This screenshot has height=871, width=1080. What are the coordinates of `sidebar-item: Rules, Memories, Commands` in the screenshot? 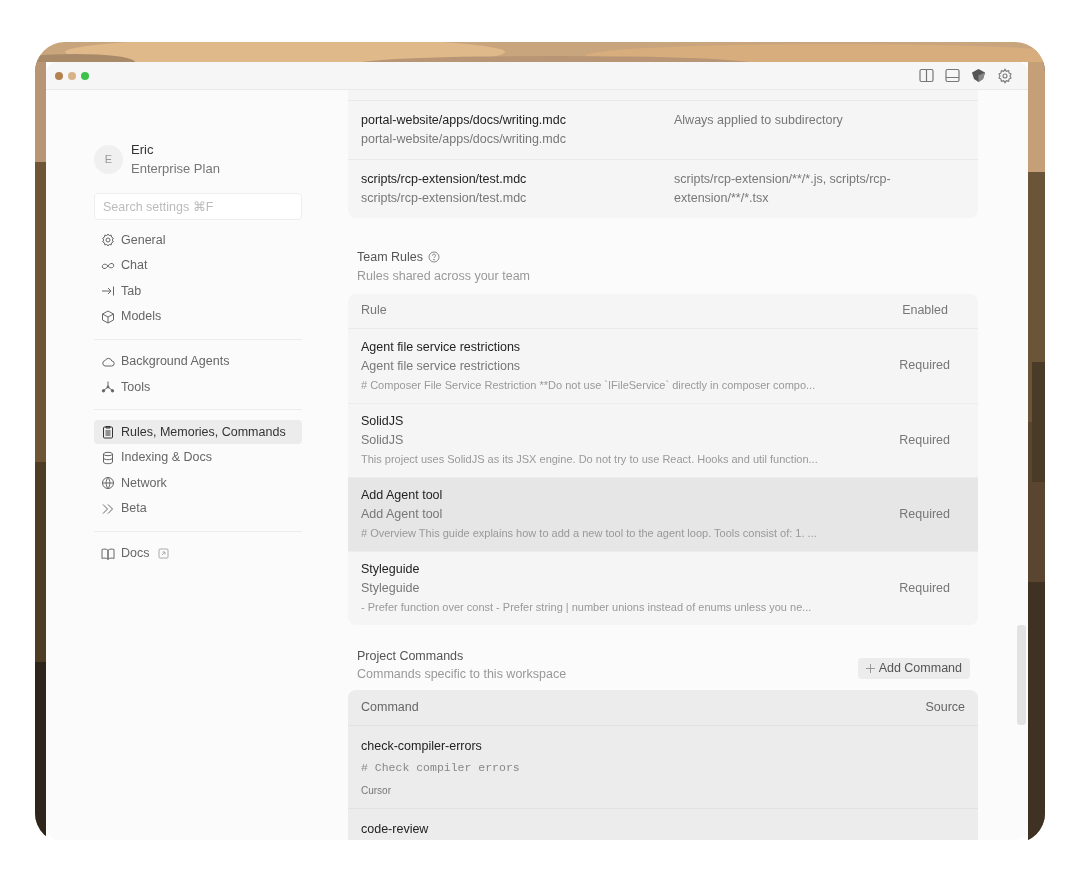 It's located at (198, 432).